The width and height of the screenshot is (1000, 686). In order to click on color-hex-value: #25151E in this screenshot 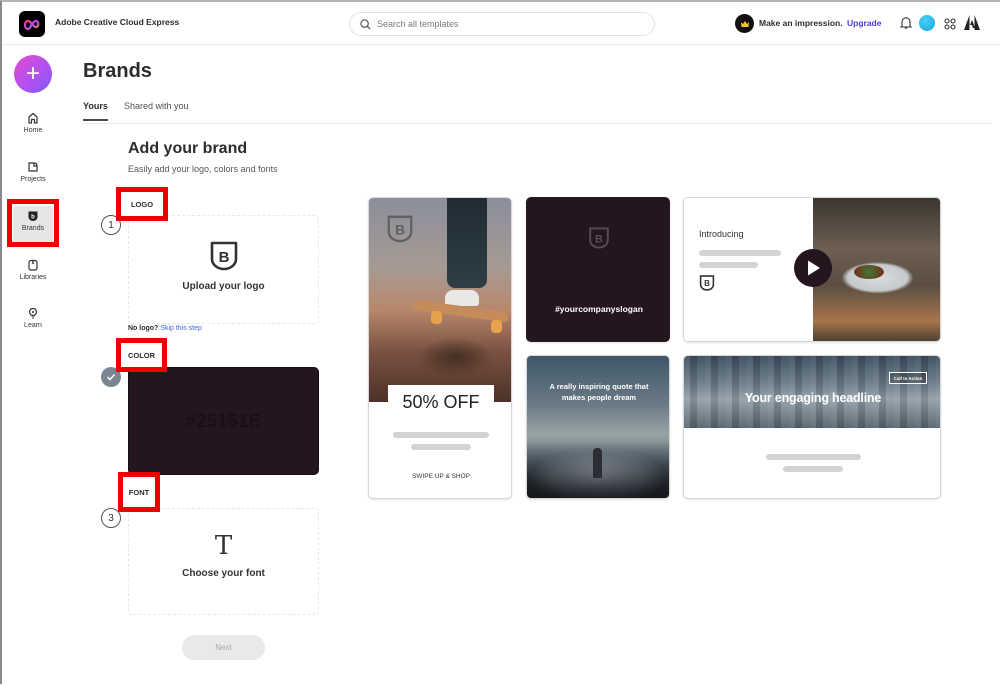, I will do `click(223, 420)`.